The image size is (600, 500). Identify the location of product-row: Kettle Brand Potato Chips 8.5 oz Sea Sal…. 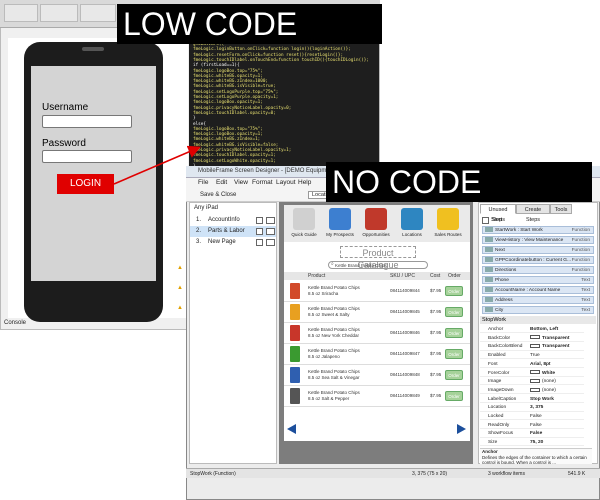
(377, 375).